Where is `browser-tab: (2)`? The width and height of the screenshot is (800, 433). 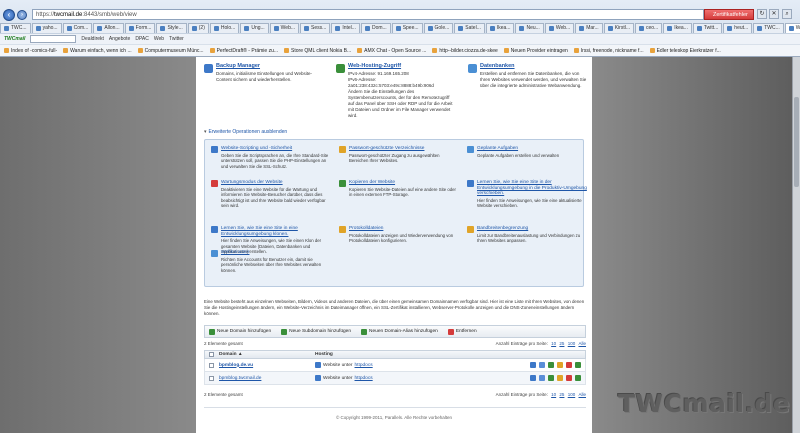
browser-tab: (2) is located at coordinates (198, 28).